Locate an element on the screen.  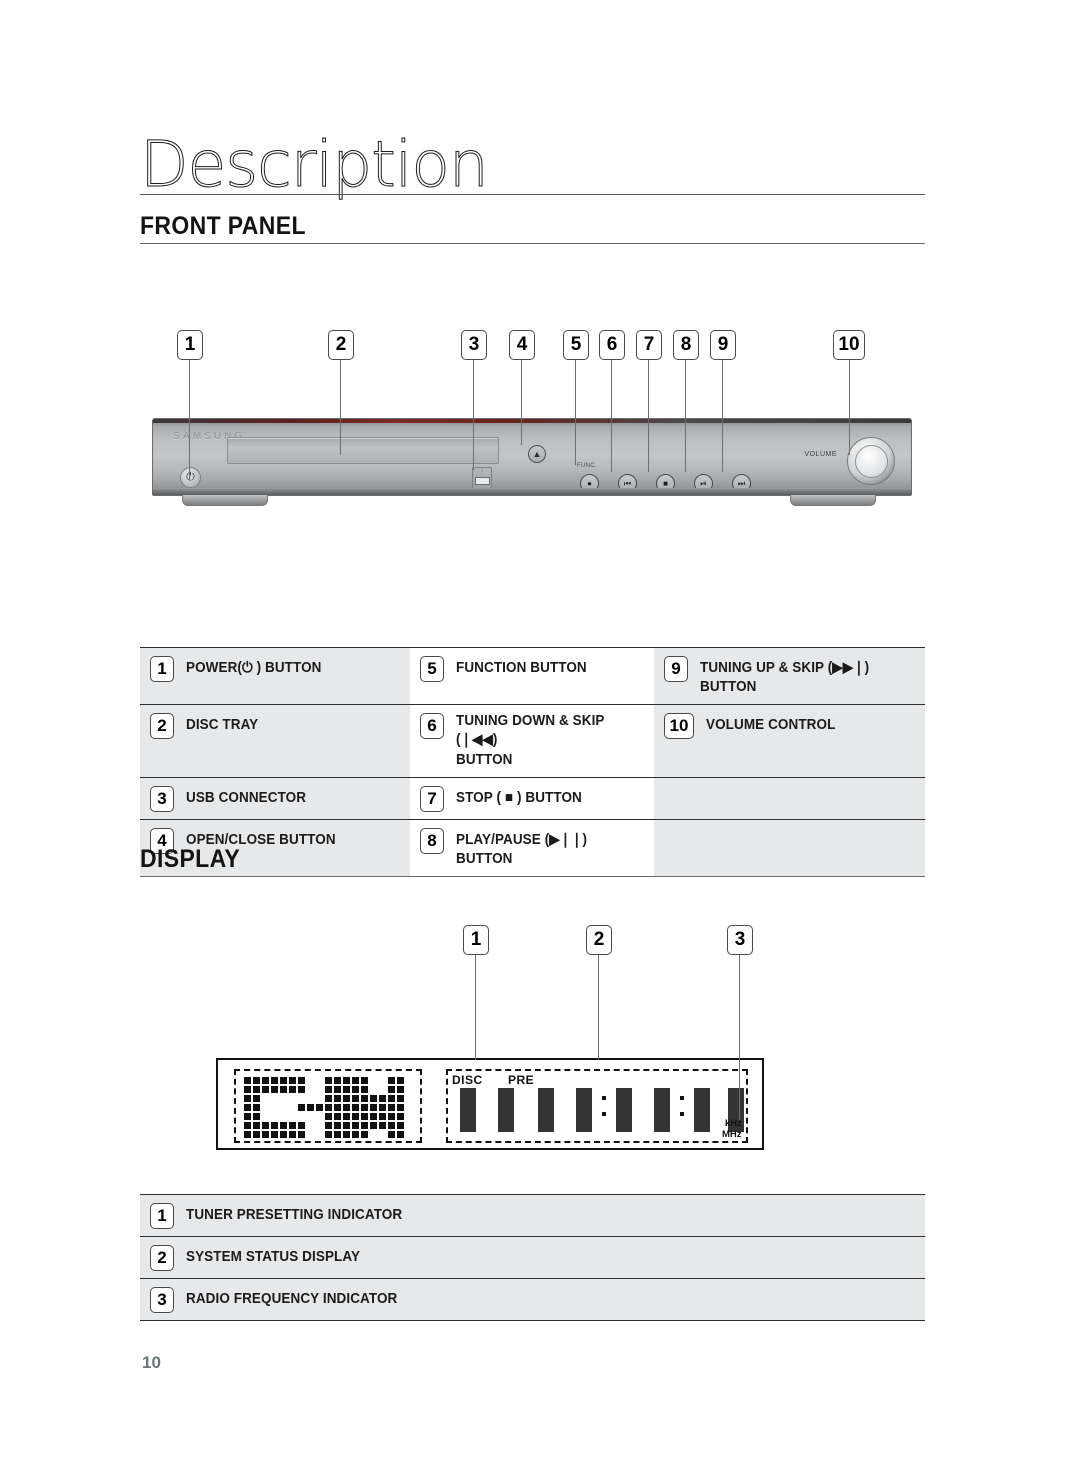
volume-knob is located at coordinates (871, 461).